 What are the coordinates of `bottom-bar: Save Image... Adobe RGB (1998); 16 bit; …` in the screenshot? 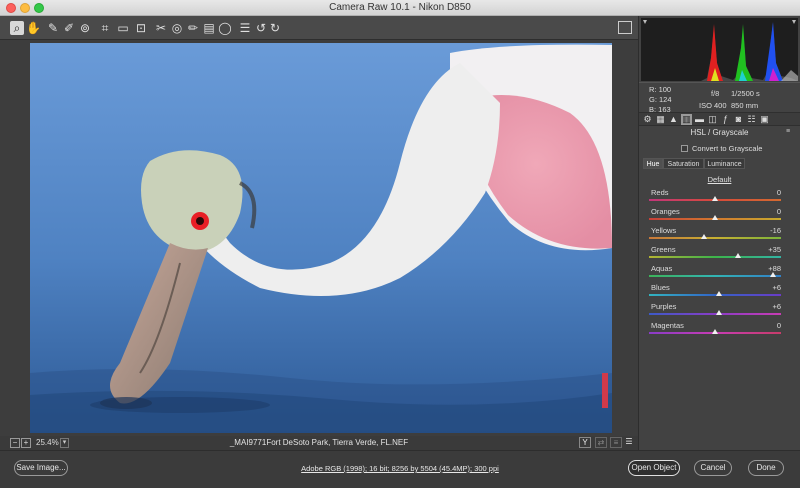 It's located at (400, 469).